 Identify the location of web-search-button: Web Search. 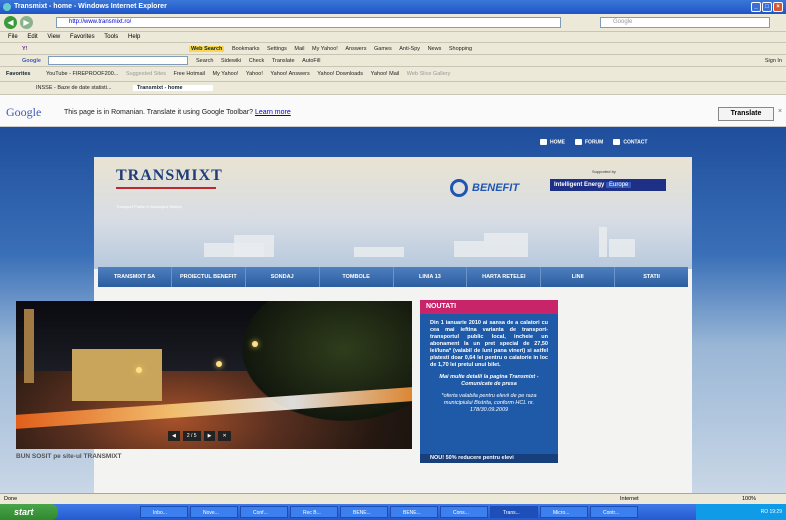
(207, 49).